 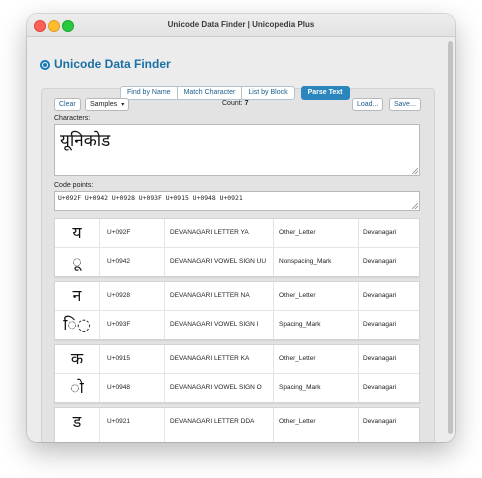 I want to click on clear-button: Clear, so click(x=67, y=104).